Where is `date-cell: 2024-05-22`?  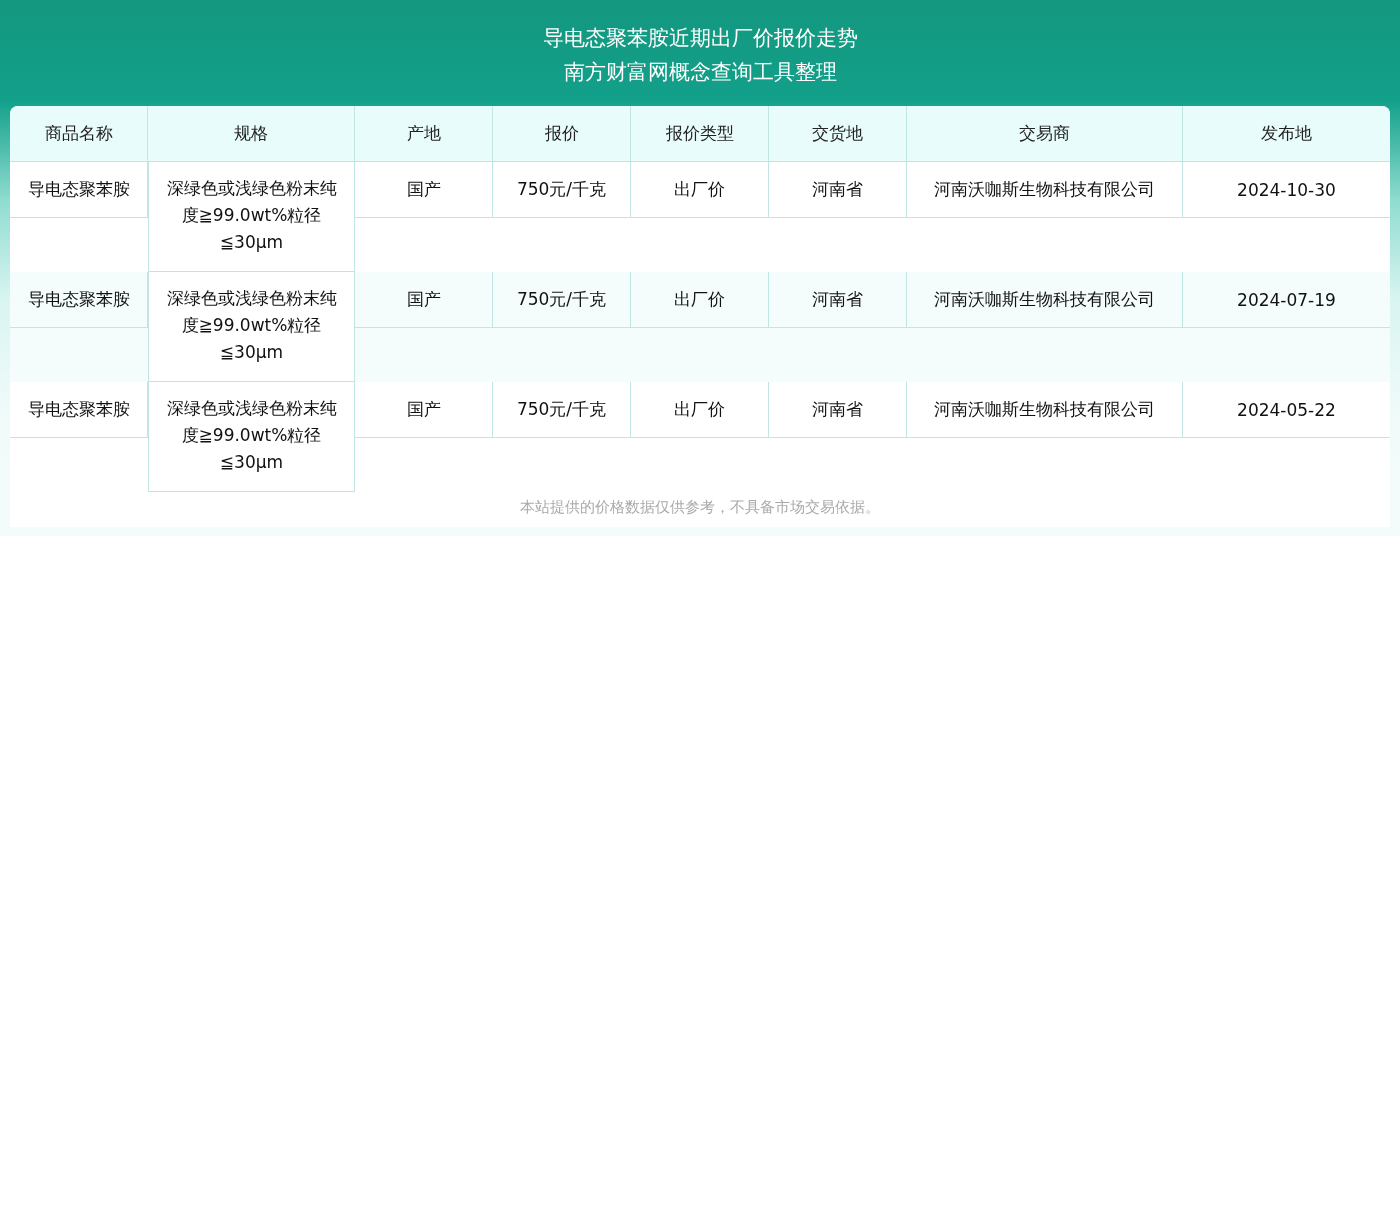 date-cell: 2024-05-22 is located at coordinates (1286, 410).